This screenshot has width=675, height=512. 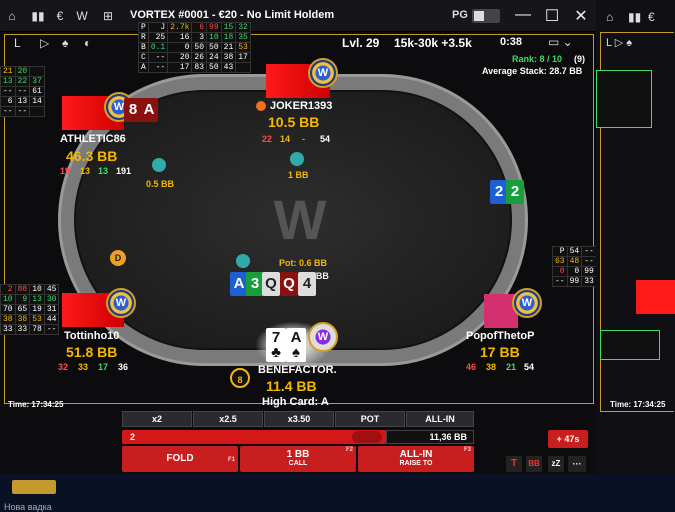 What do you see at coordinates (271, 284) in the screenshot?
I see `board-card-3: Q` at bounding box center [271, 284].